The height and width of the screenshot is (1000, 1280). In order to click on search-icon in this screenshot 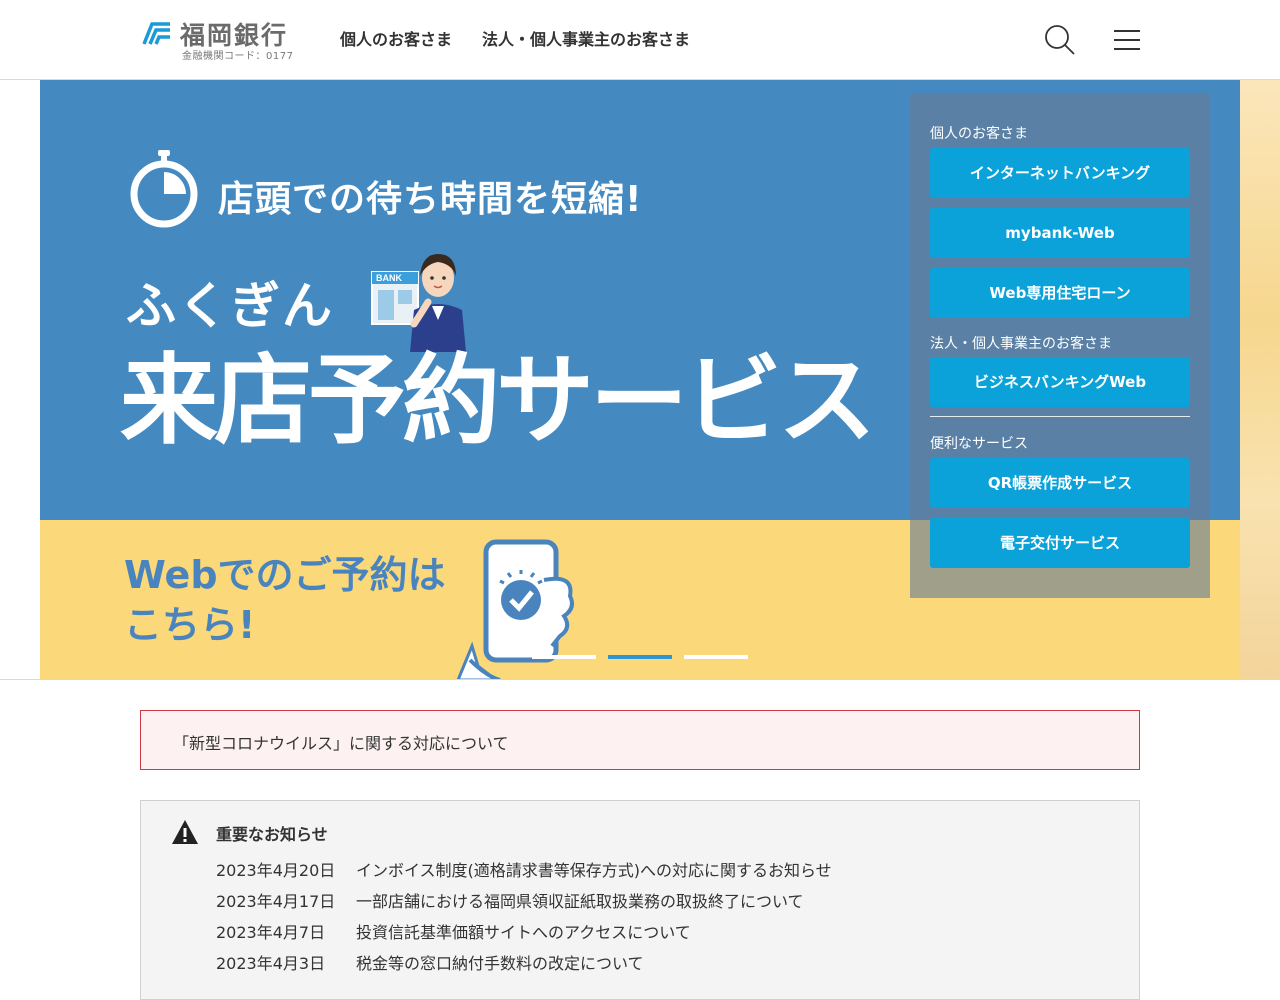, I will do `click(1060, 40)`.